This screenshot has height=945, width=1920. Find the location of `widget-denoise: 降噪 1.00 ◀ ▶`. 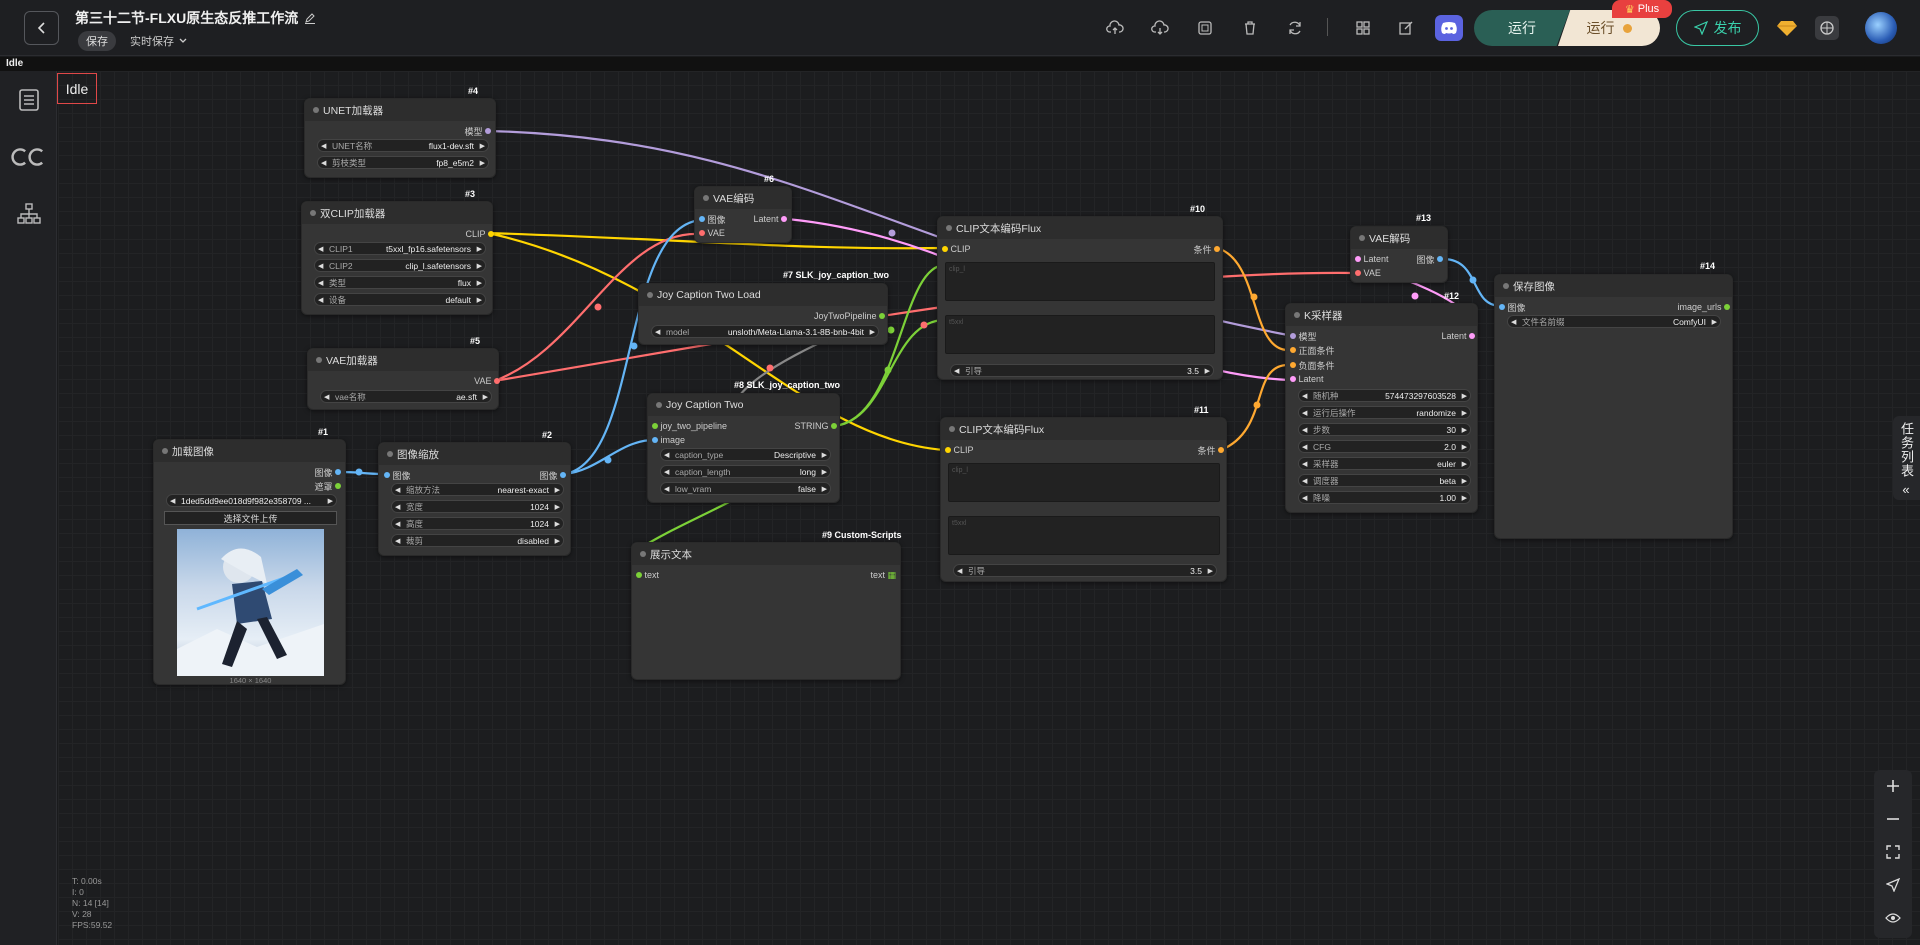

widget-denoise: 降噪 1.00 ◀ ▶ is located at coordinates (1384, 497).